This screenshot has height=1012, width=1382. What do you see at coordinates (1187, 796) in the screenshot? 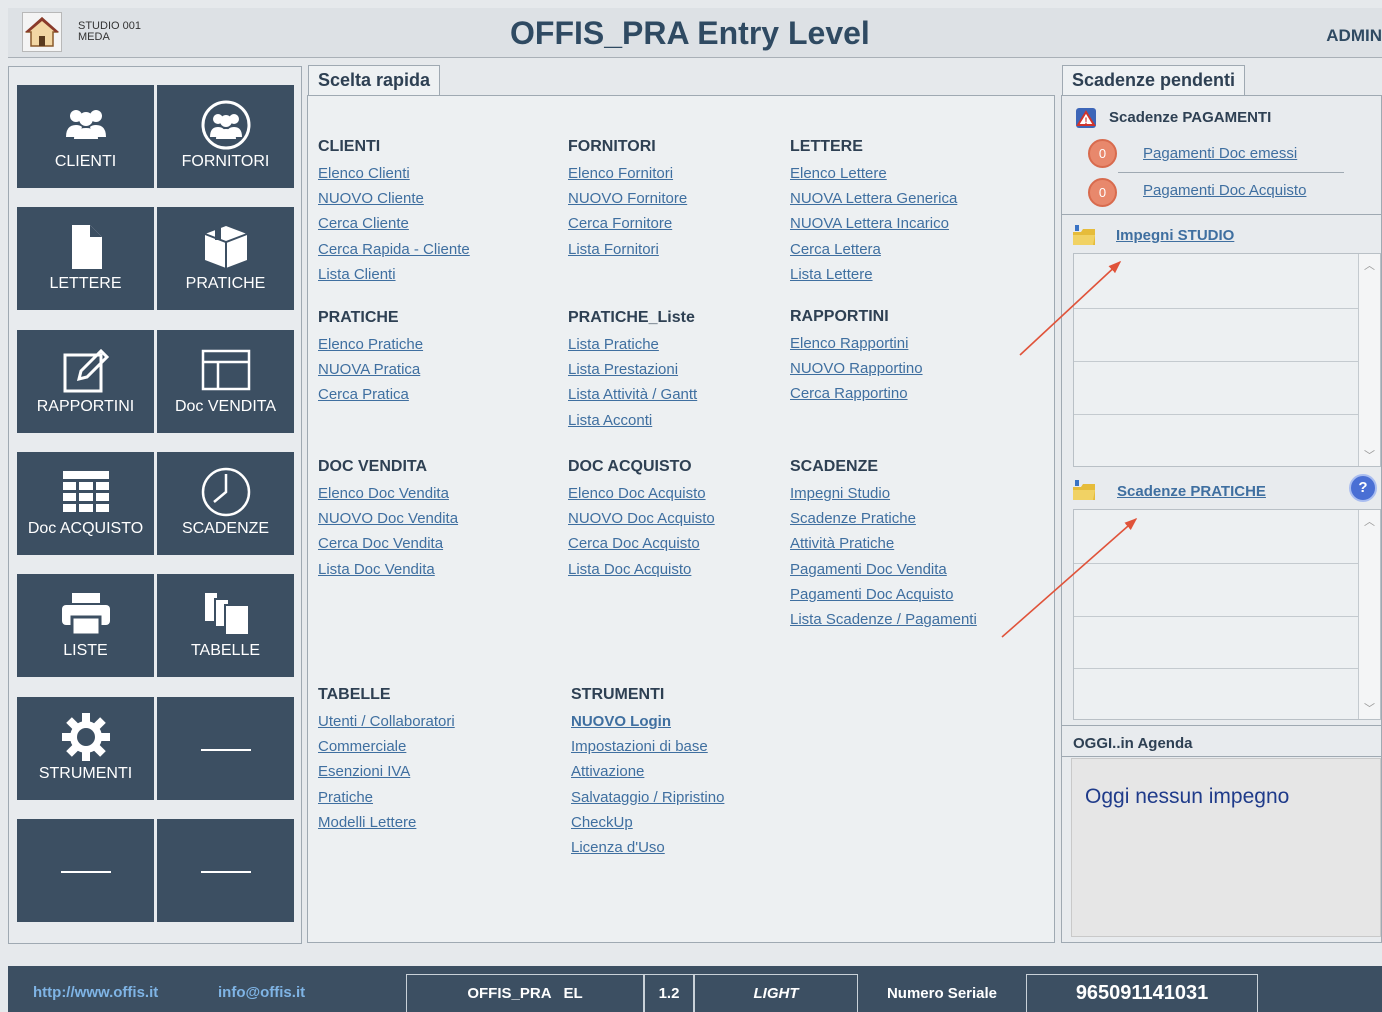
I see `agenda-text: Oggi nessun impegno` at bounding box center [1187, 796].